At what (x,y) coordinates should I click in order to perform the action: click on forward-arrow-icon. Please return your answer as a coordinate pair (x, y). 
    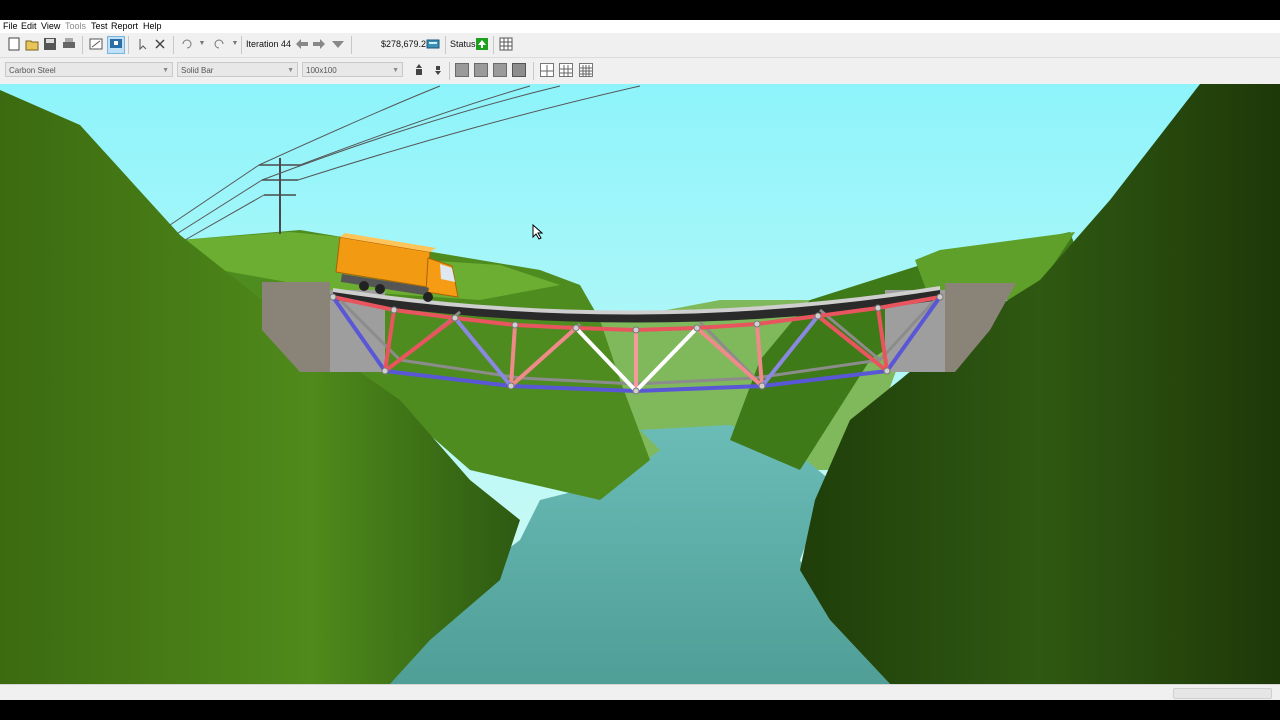
    Looking at the image, I should click on (319, 44).